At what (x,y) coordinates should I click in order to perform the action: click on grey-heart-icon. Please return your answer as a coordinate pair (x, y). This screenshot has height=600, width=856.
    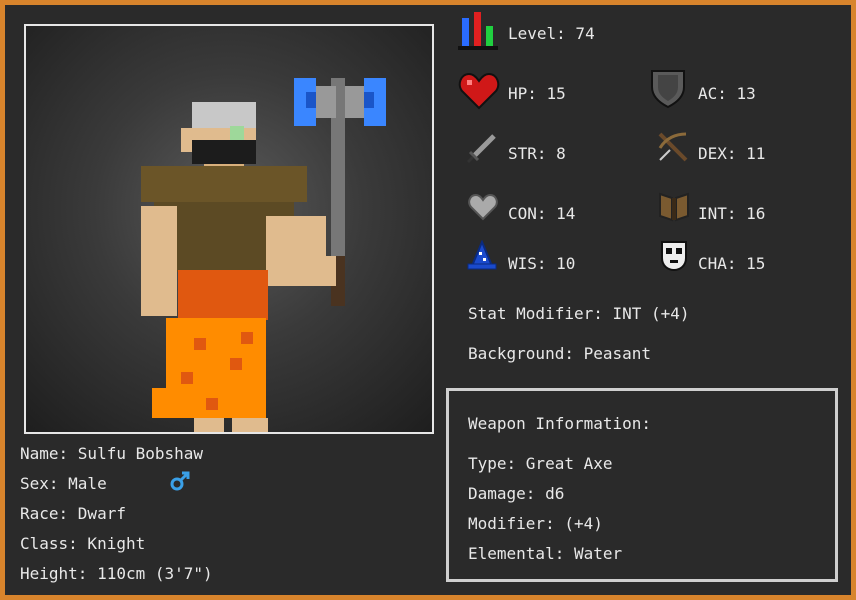
    Looking at the image, I should click on (483, 207).